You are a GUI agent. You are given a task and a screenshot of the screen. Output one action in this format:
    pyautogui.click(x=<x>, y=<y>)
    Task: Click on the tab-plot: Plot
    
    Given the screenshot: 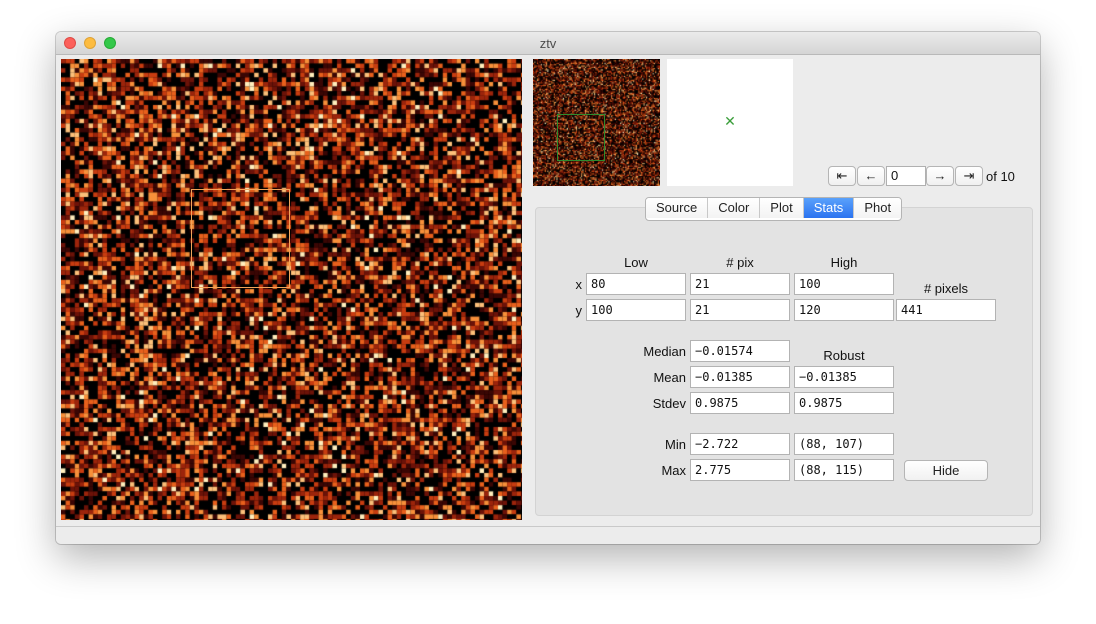 What is the action you would take?
    pyautogui.click(x=782, y=208)
    